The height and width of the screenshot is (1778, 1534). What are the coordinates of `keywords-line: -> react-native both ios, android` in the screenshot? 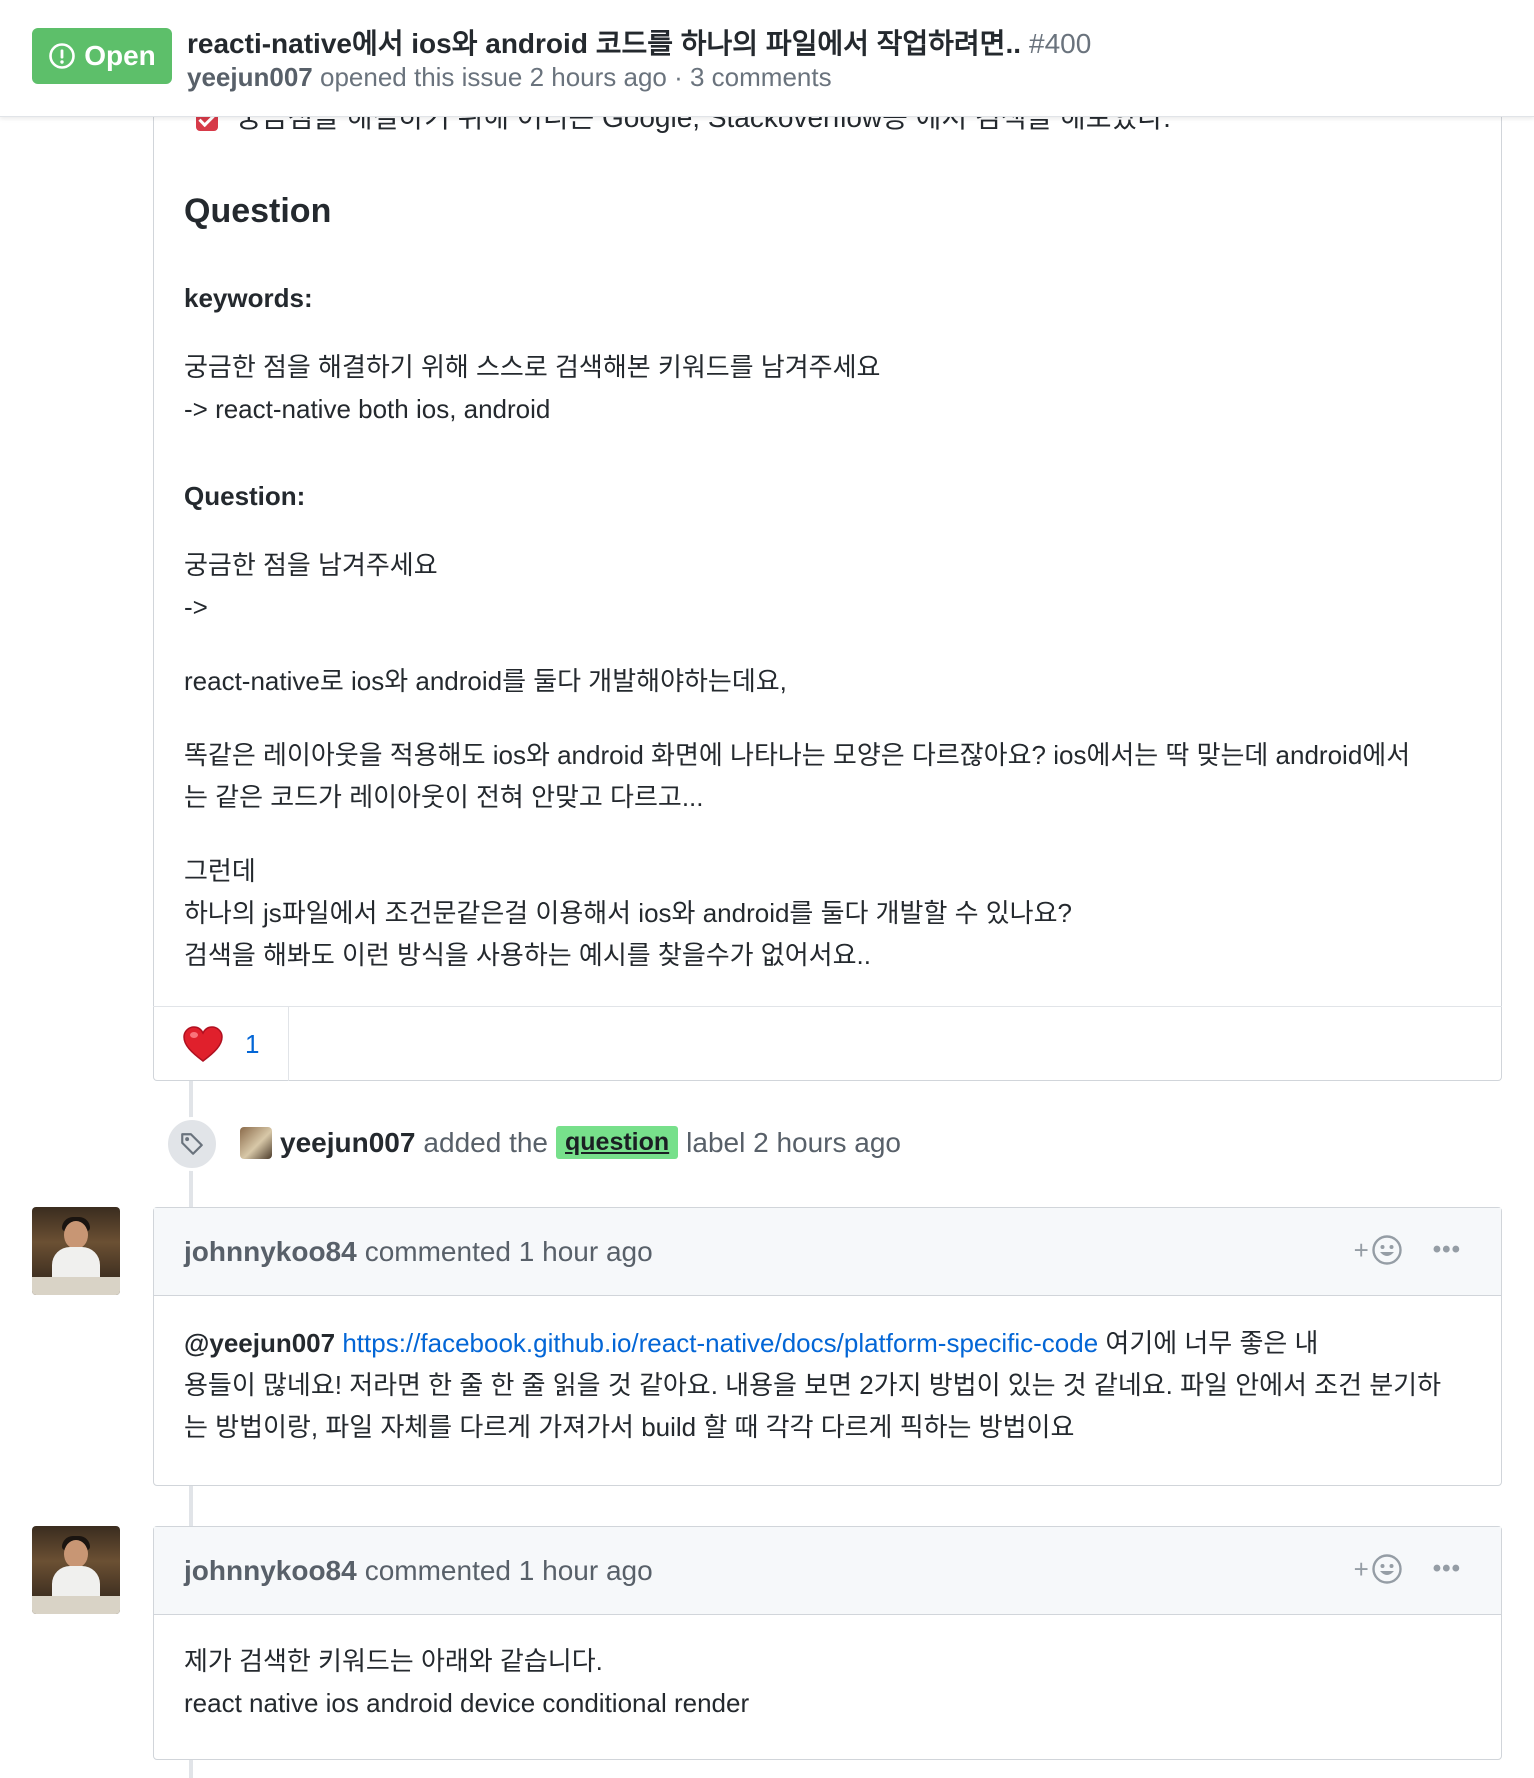 It's located at (367, 409).